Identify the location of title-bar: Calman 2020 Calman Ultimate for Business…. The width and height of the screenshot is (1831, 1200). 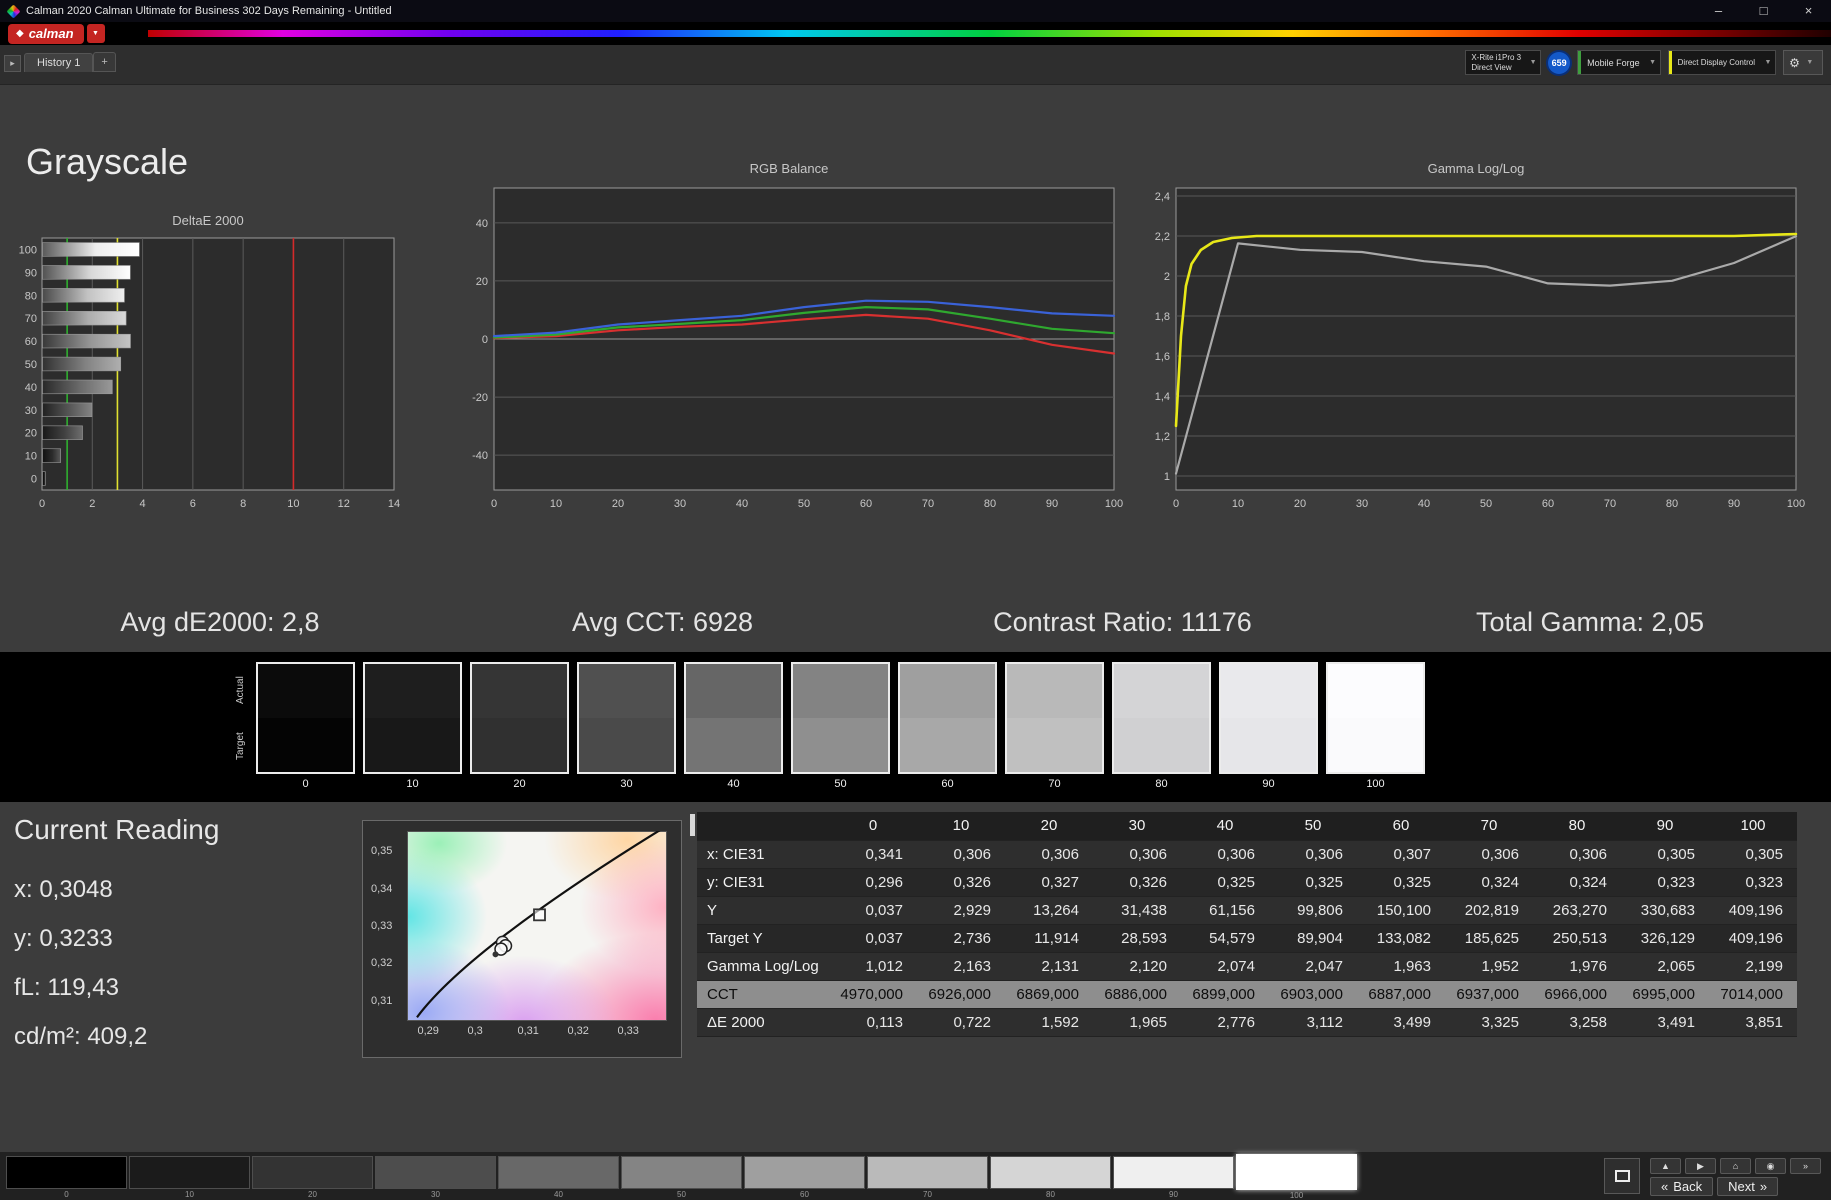
(915, 11).